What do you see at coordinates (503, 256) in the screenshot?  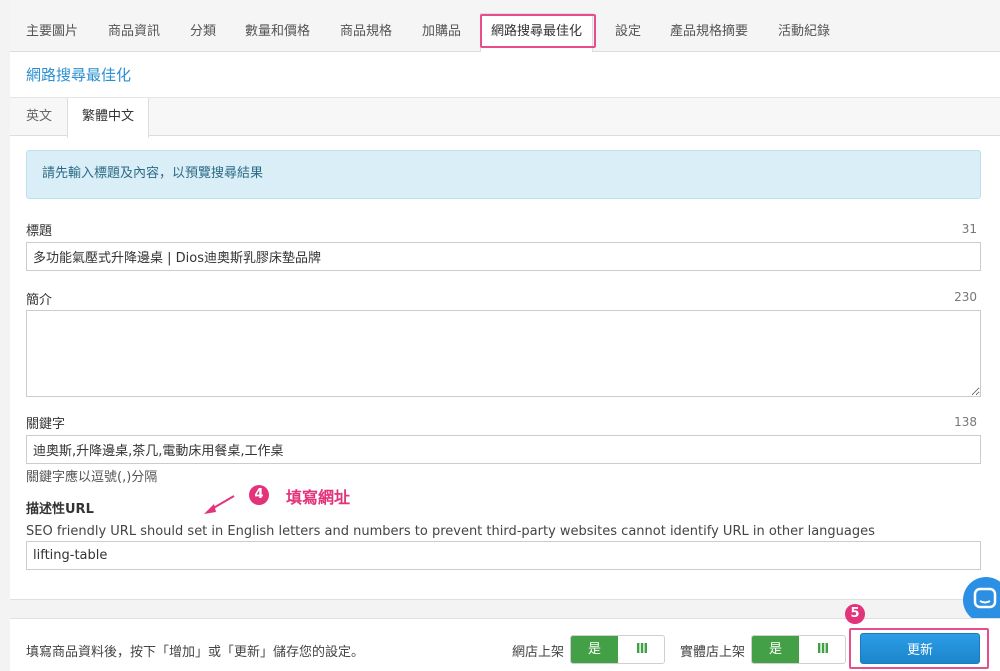 I see `title-input` at bounding box center [503, 256].